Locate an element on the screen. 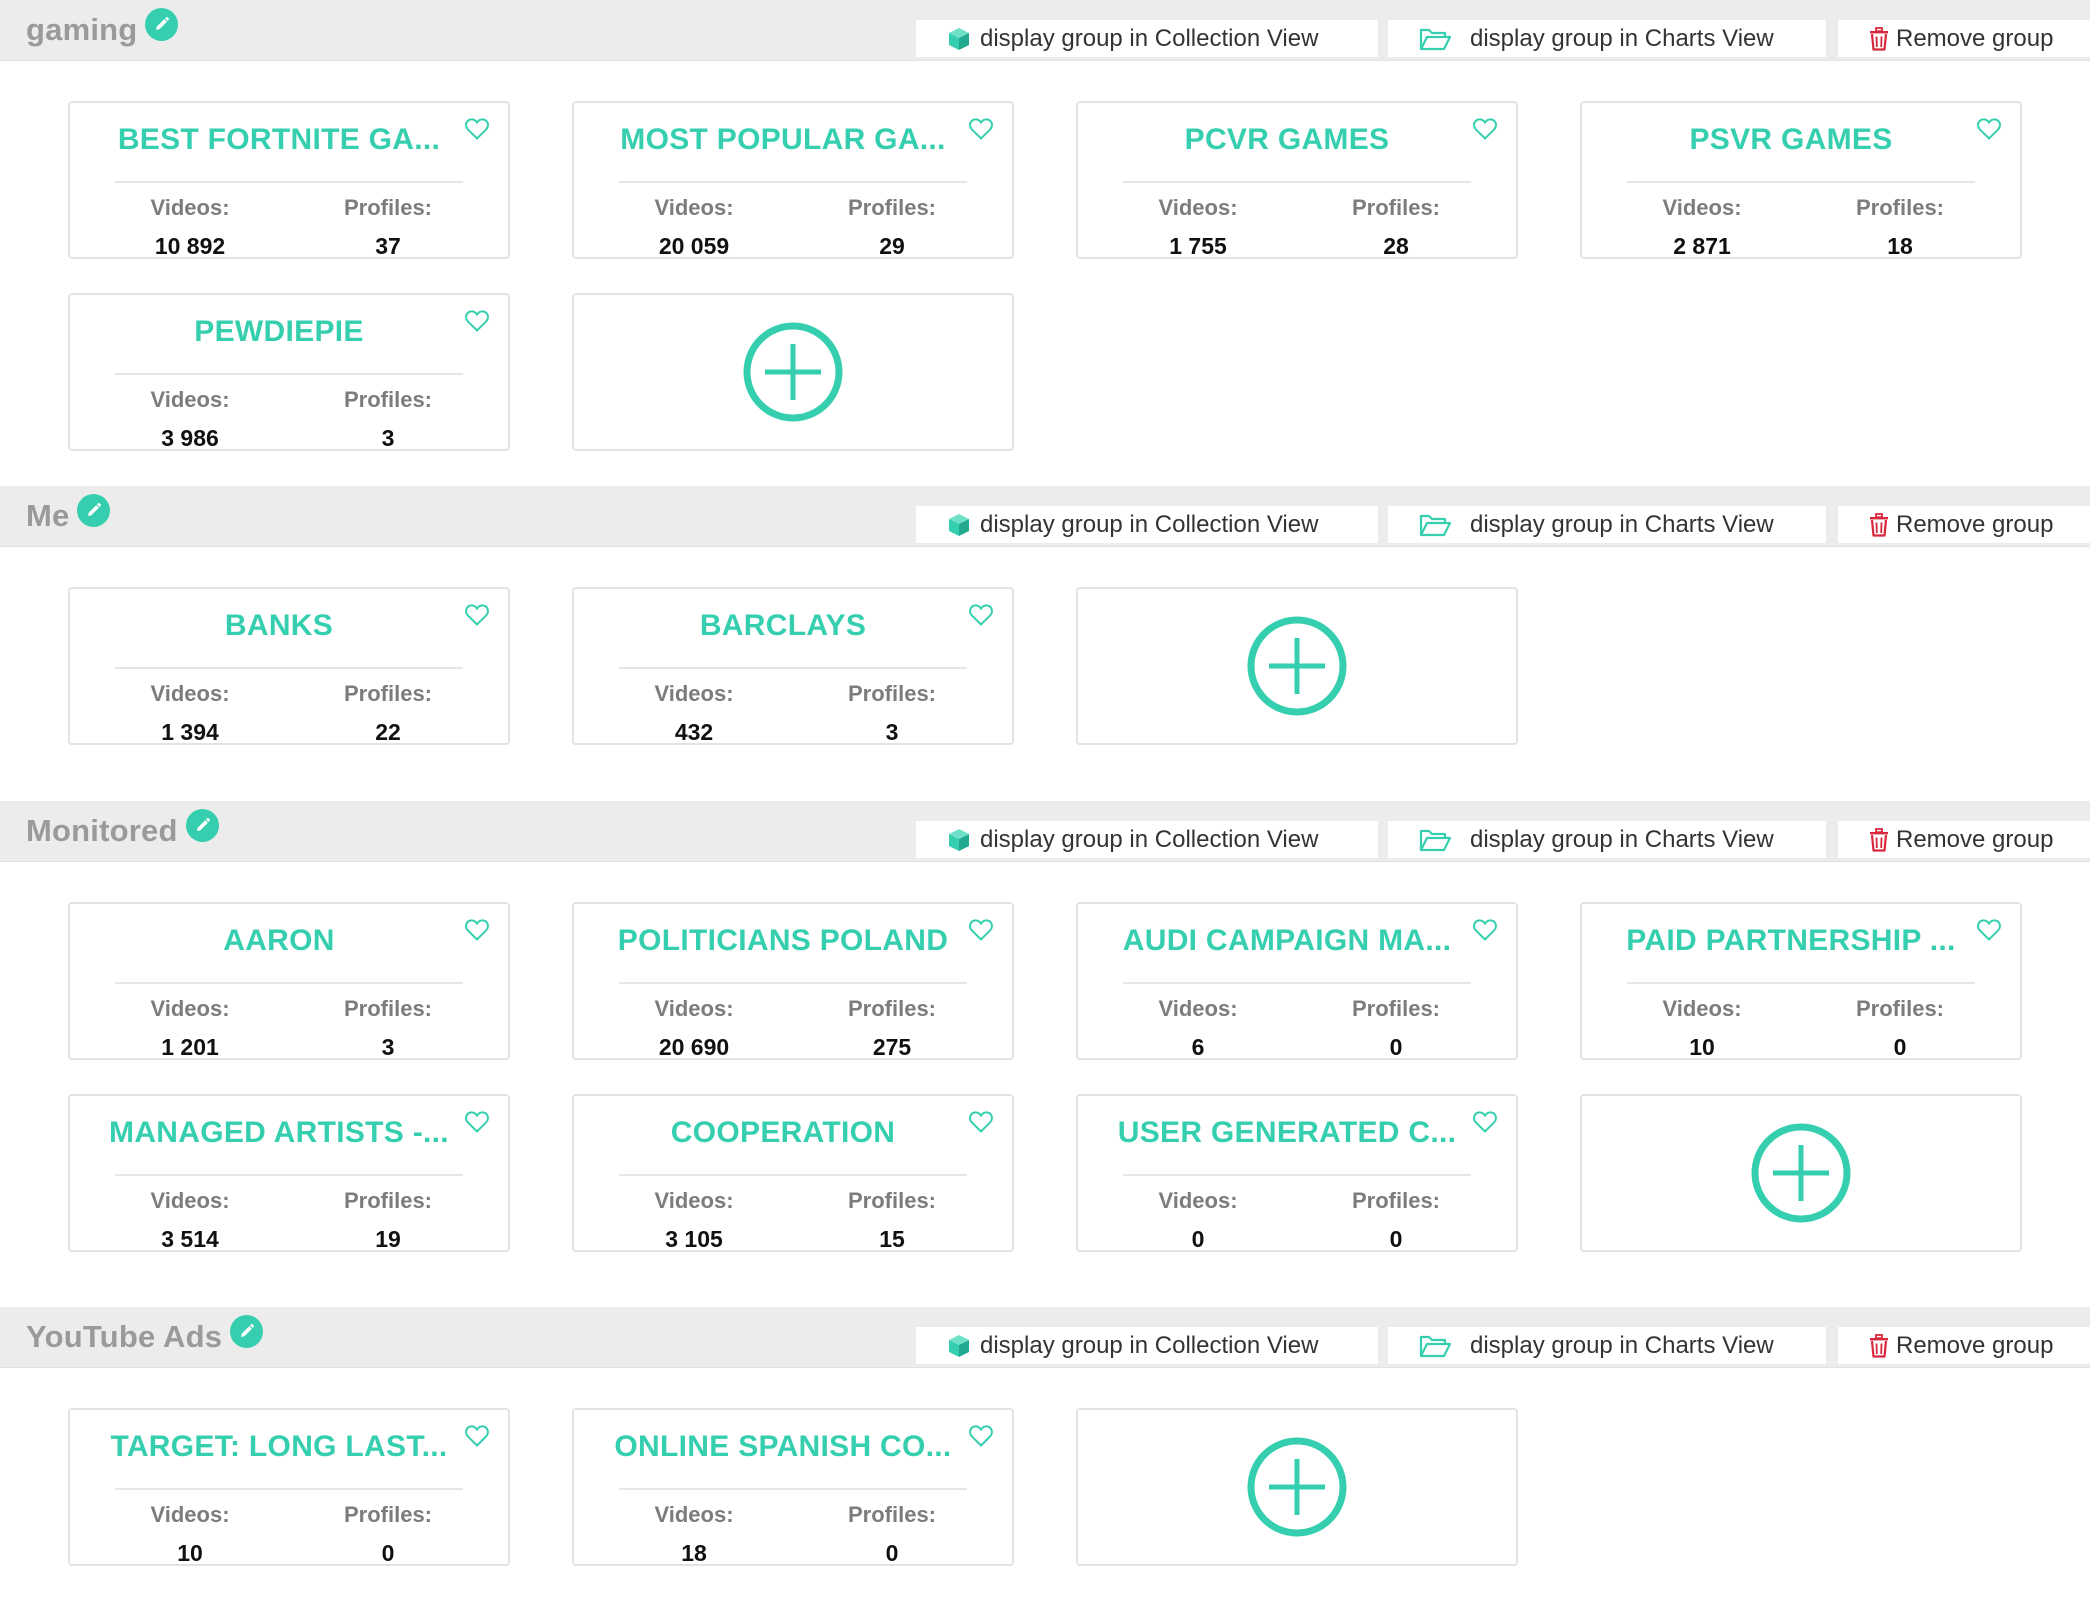  collection-card: PSVR GAMES Videos: Profiles: 2 871 18 is located at coordinates (1801, 180).